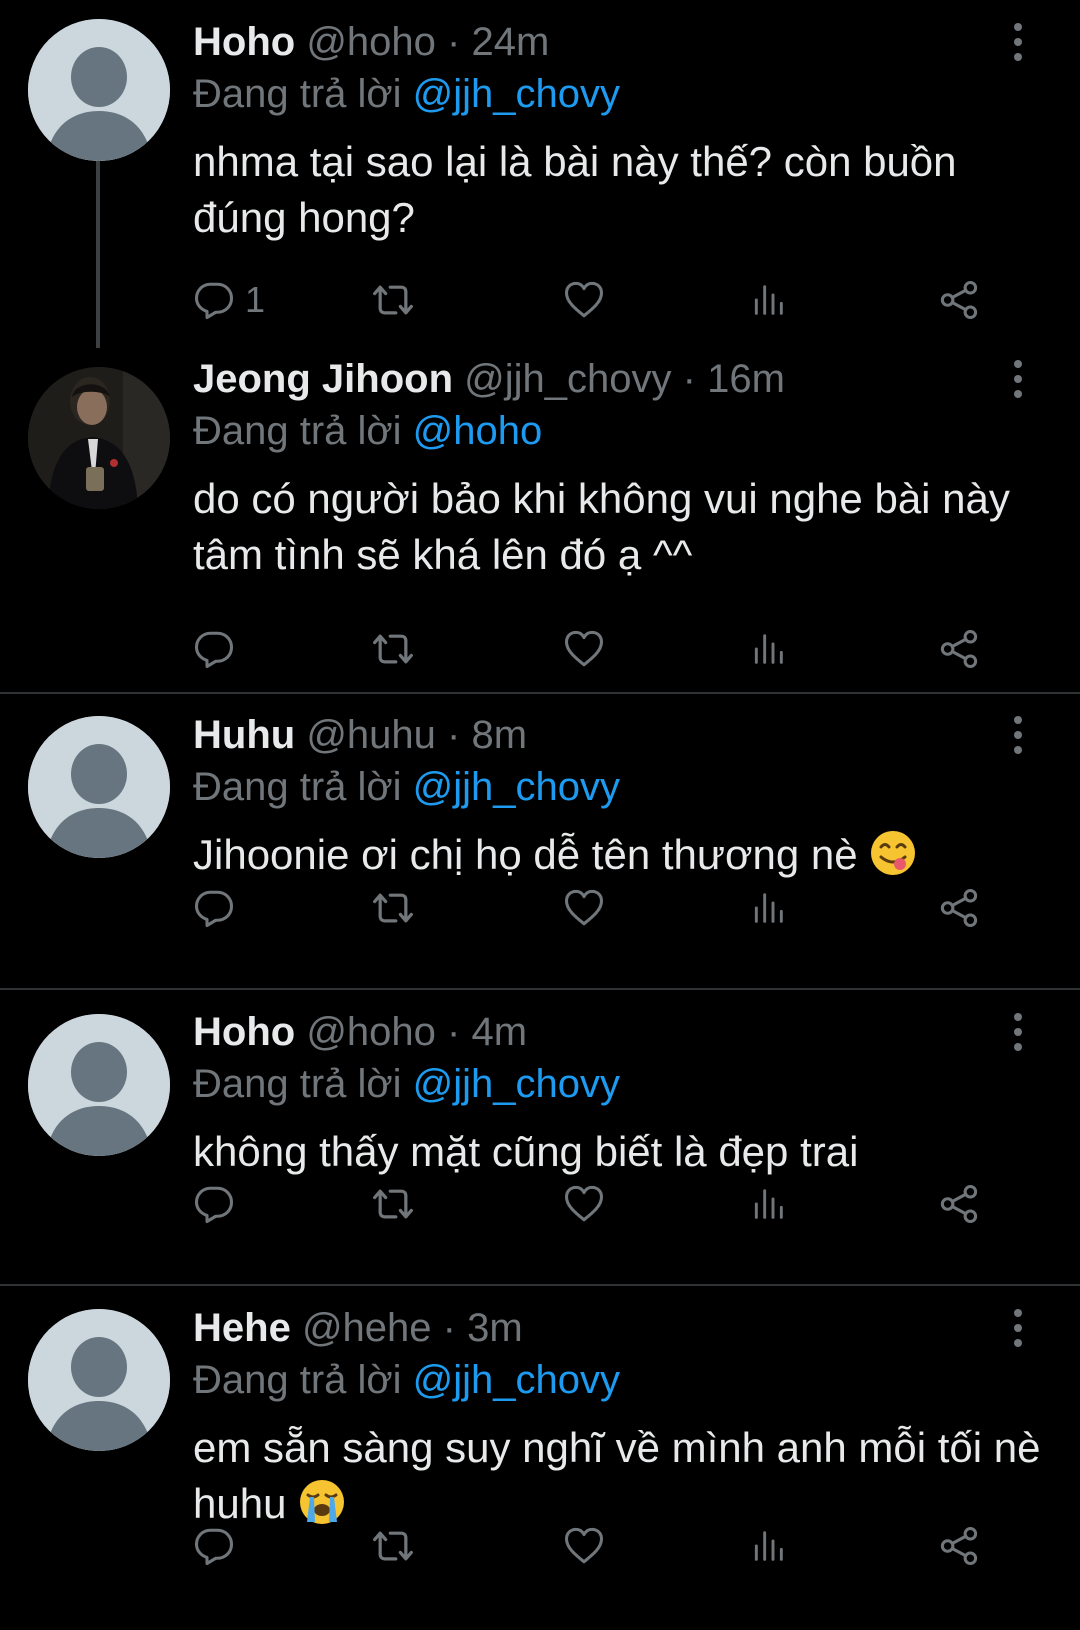 Image resolution: width=1080 pixels, height=1630 pixels. What do you see at coordinates (746, 379) in the screenshot?
I see `timestamp: 16m` at bounding box center [746, 379].